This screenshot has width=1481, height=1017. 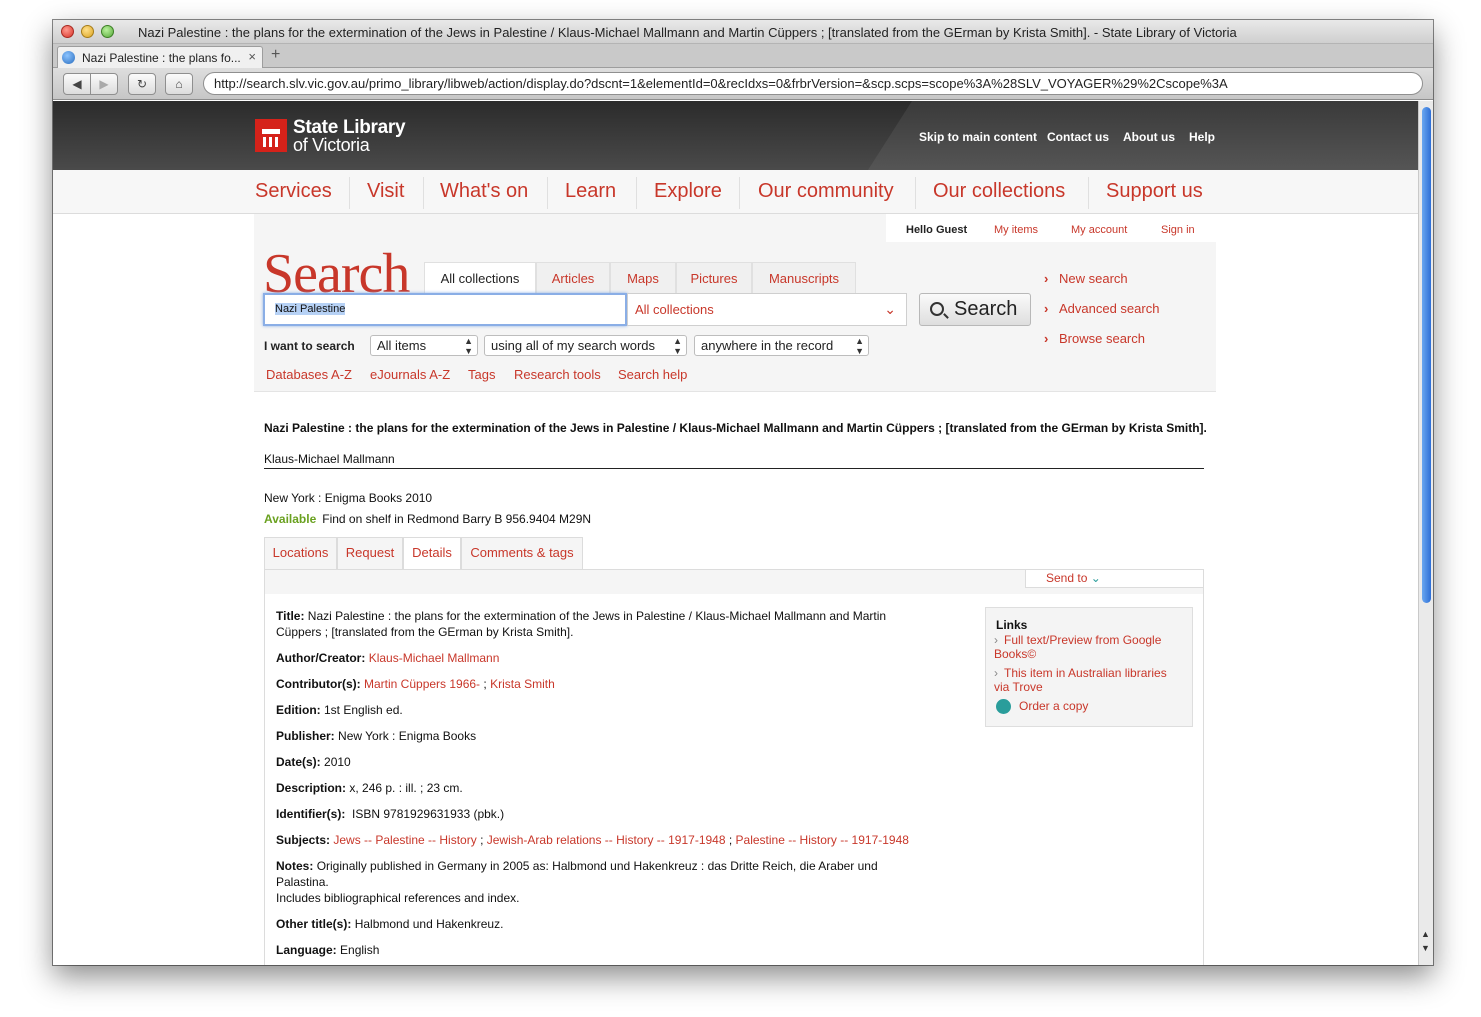 I want to click on my-items-link: My items, so click(x=1016, y=230).